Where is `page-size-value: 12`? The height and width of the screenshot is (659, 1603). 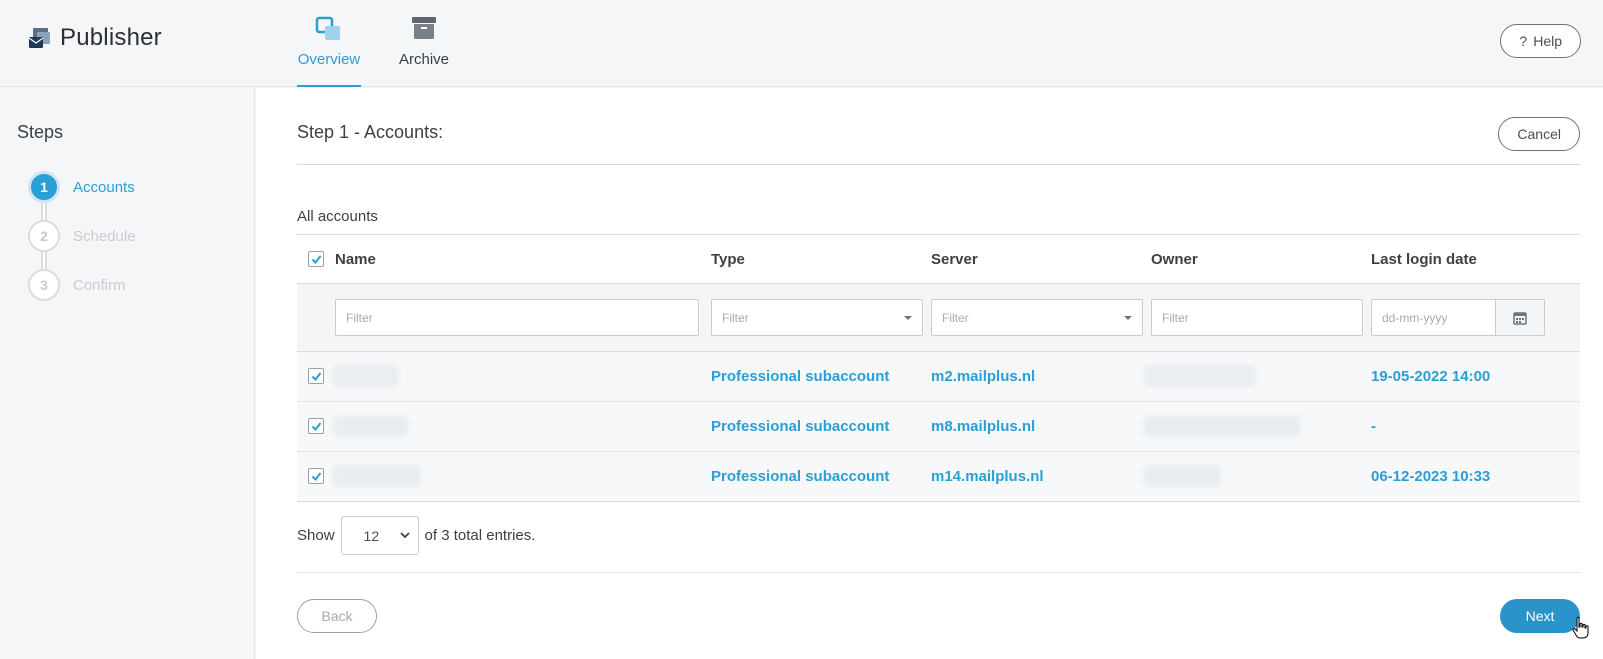
page-size-value: 12 is located at coordinates (371, 535).